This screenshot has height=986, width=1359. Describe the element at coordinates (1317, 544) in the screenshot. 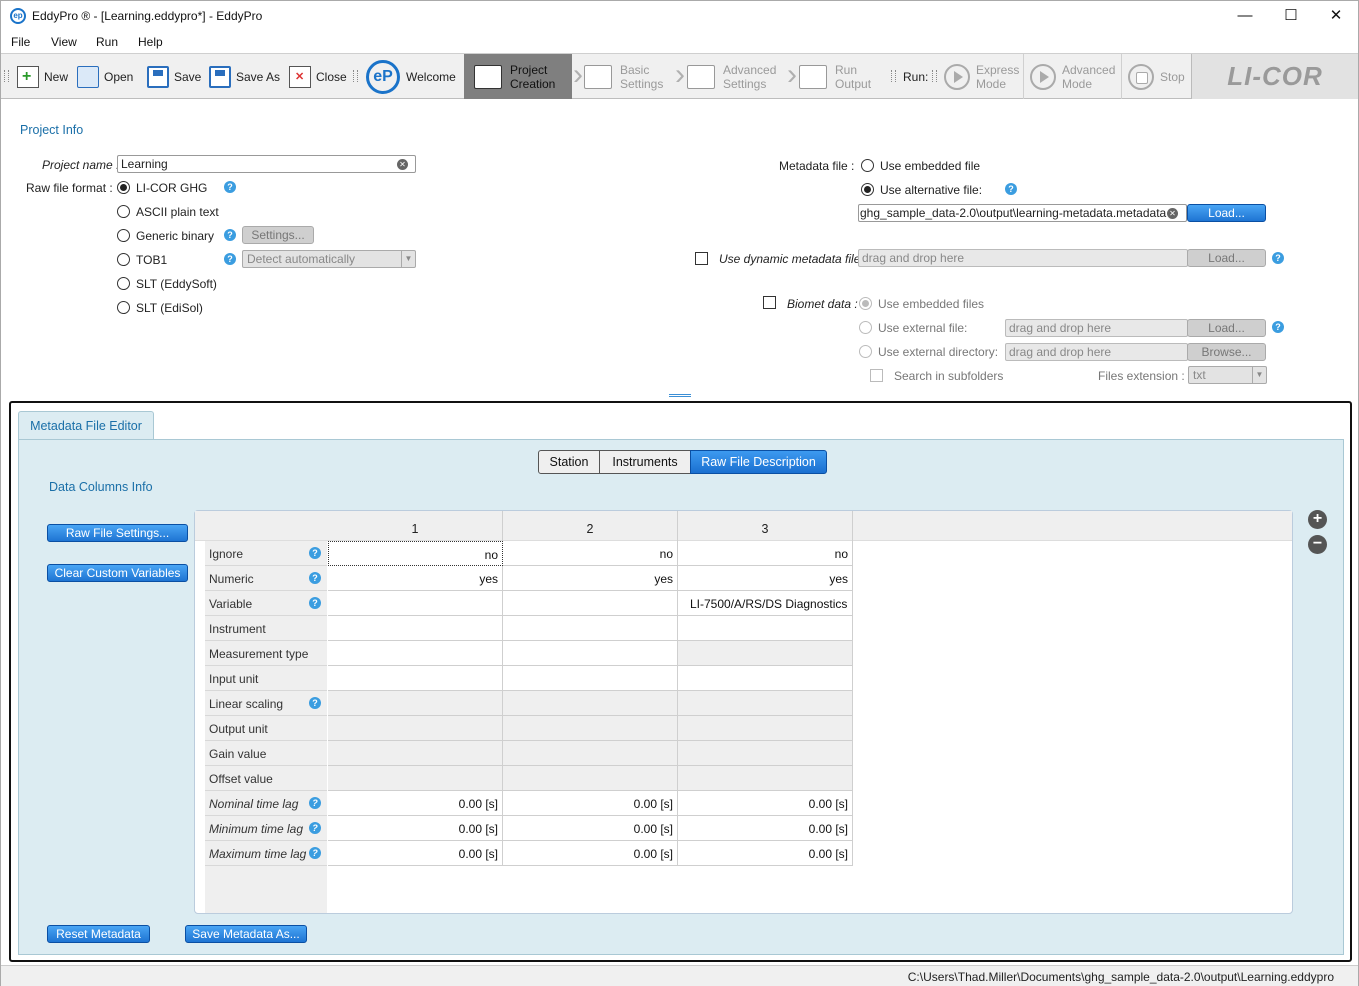

I see `remove-column-icon: −` at that location.